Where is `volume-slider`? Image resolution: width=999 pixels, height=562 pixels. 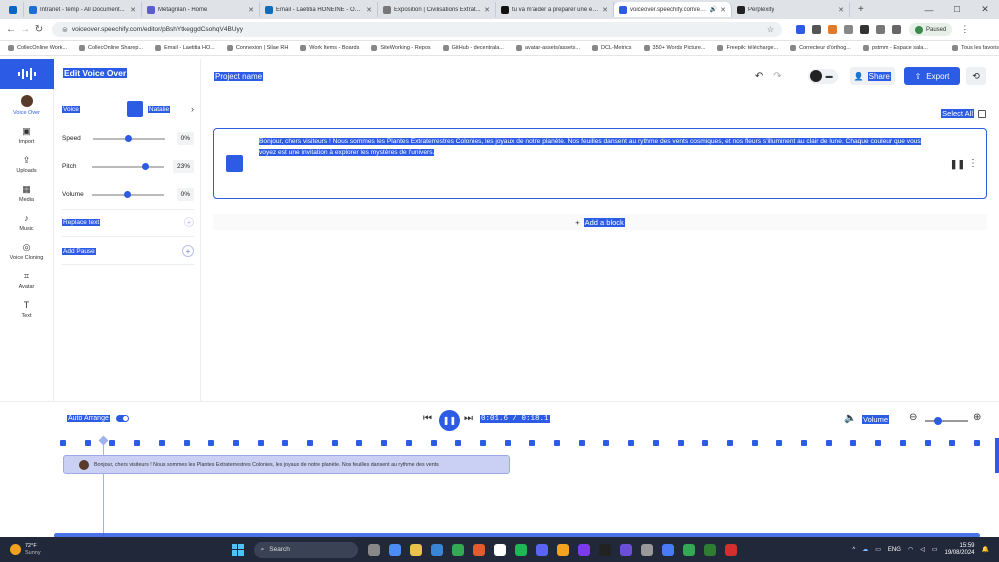 volume-slider is located at coordinates (127, 194).